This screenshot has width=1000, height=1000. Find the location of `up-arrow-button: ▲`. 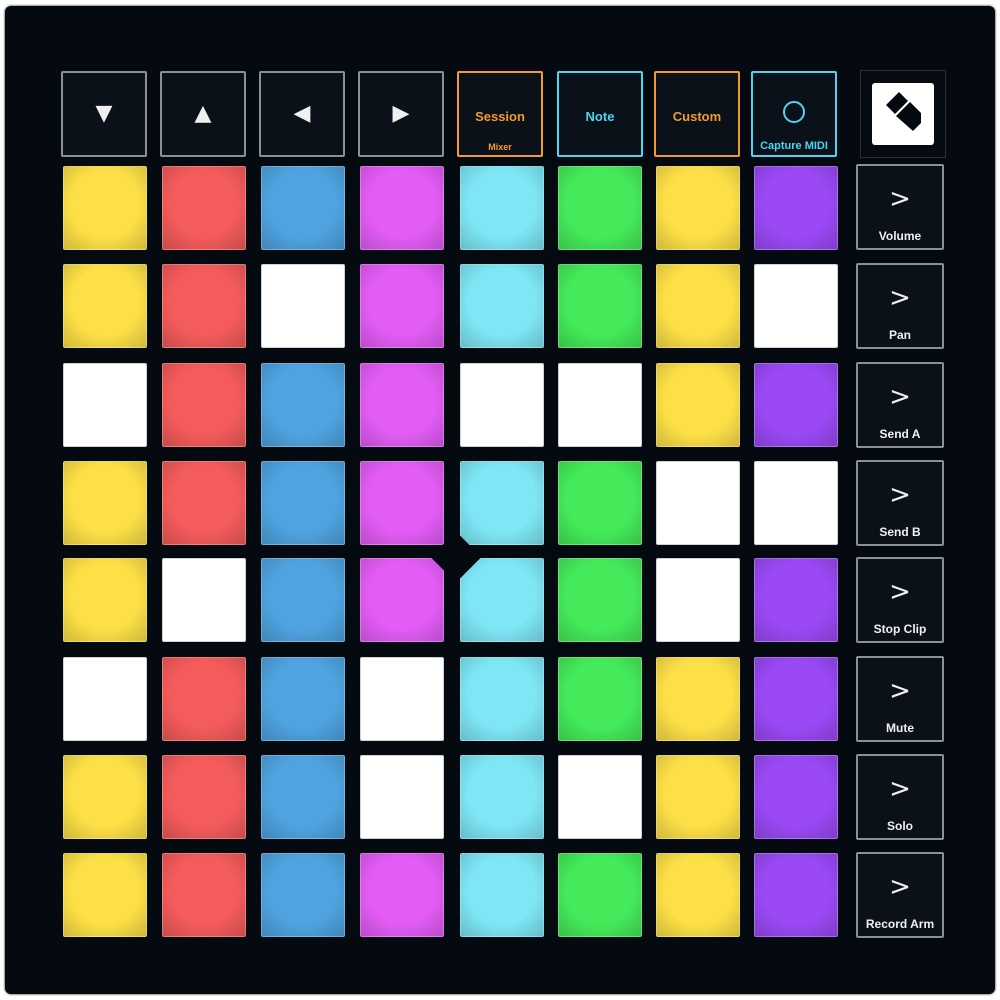

up-arrow-button: ▲ is located at coordinates (203, 114).